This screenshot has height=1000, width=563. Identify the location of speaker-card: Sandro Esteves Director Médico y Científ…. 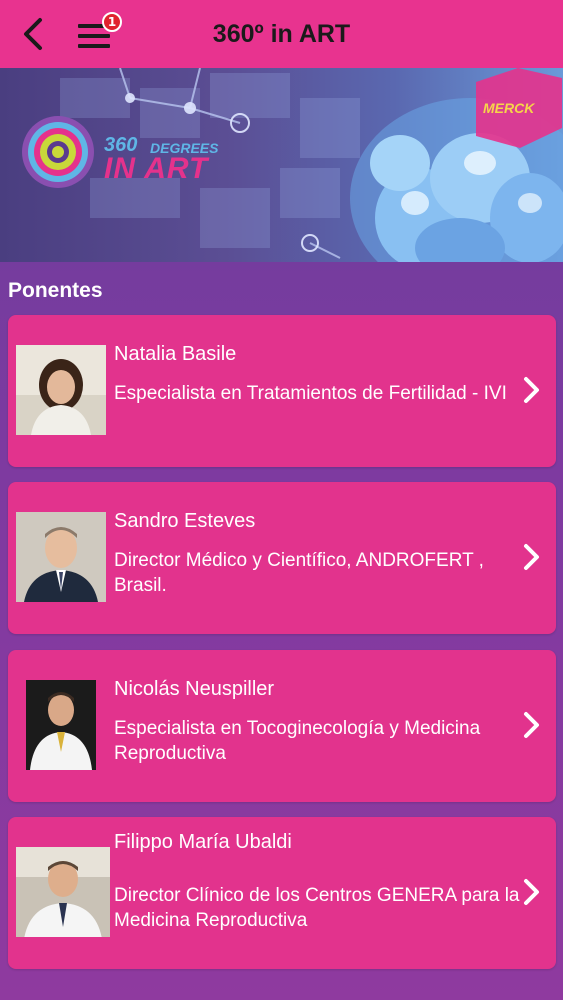
(282, 558).